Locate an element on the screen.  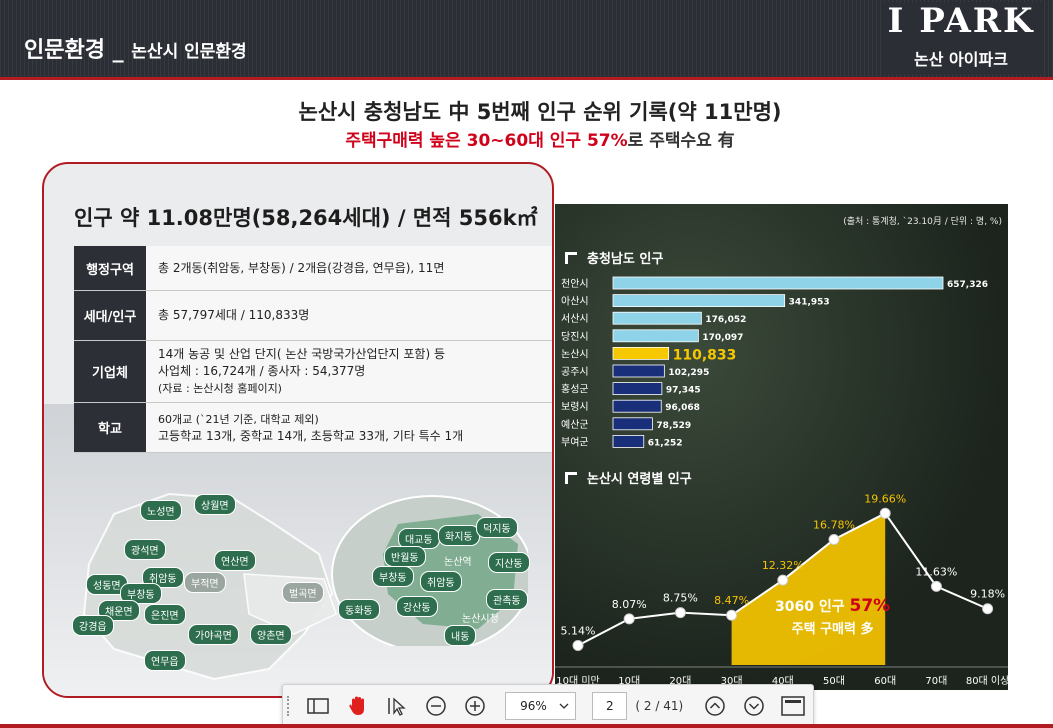
brand-logo: I PARK is located at coordinates (961, 21).